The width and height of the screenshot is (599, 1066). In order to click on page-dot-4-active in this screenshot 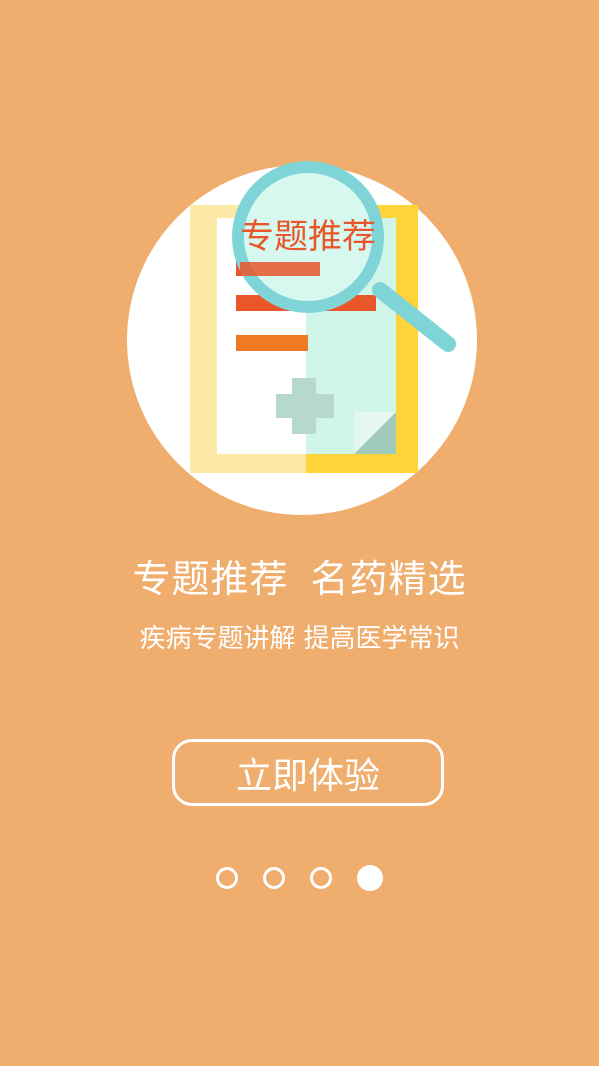, I will do `click(370, 878)`.